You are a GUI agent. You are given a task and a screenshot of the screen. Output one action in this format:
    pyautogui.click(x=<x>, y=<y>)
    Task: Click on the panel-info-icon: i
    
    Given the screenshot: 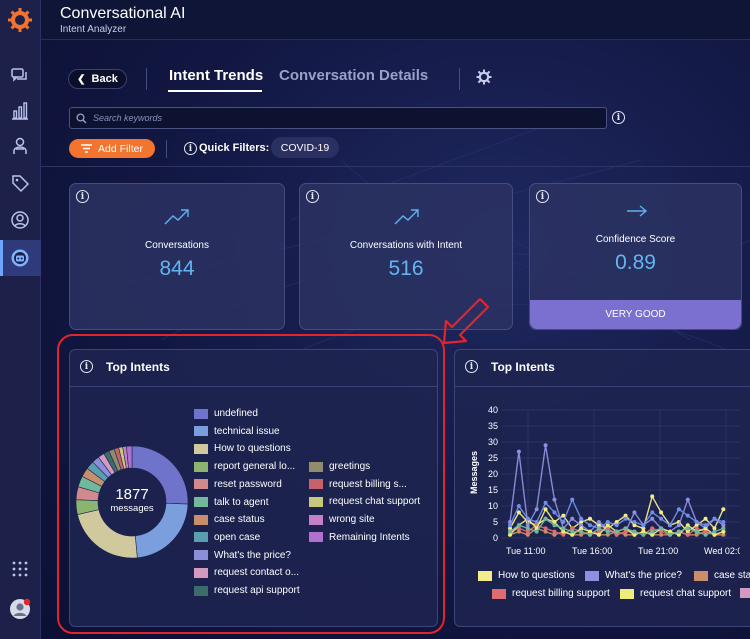 What is the action you would take?
    pyautogui.click(x=471, y=366)
    